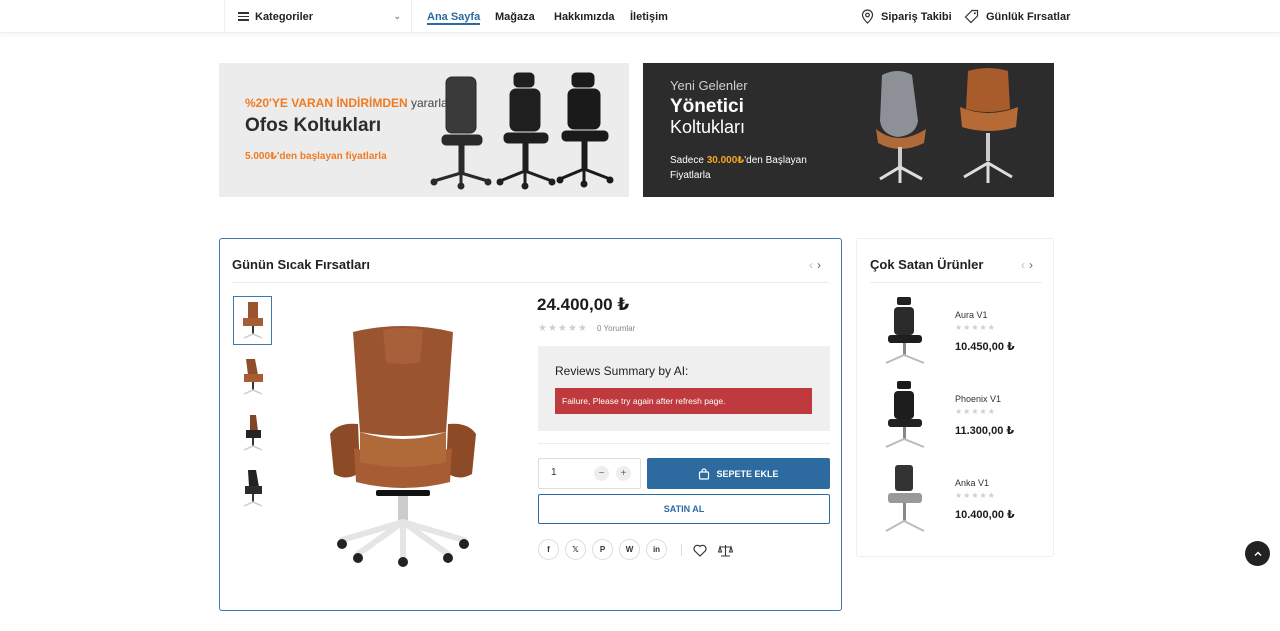  What do you see at coordinates (602, 549) in the screenshot?
I see `pinterest-share-icon: P` at bounding box center [602, 549].